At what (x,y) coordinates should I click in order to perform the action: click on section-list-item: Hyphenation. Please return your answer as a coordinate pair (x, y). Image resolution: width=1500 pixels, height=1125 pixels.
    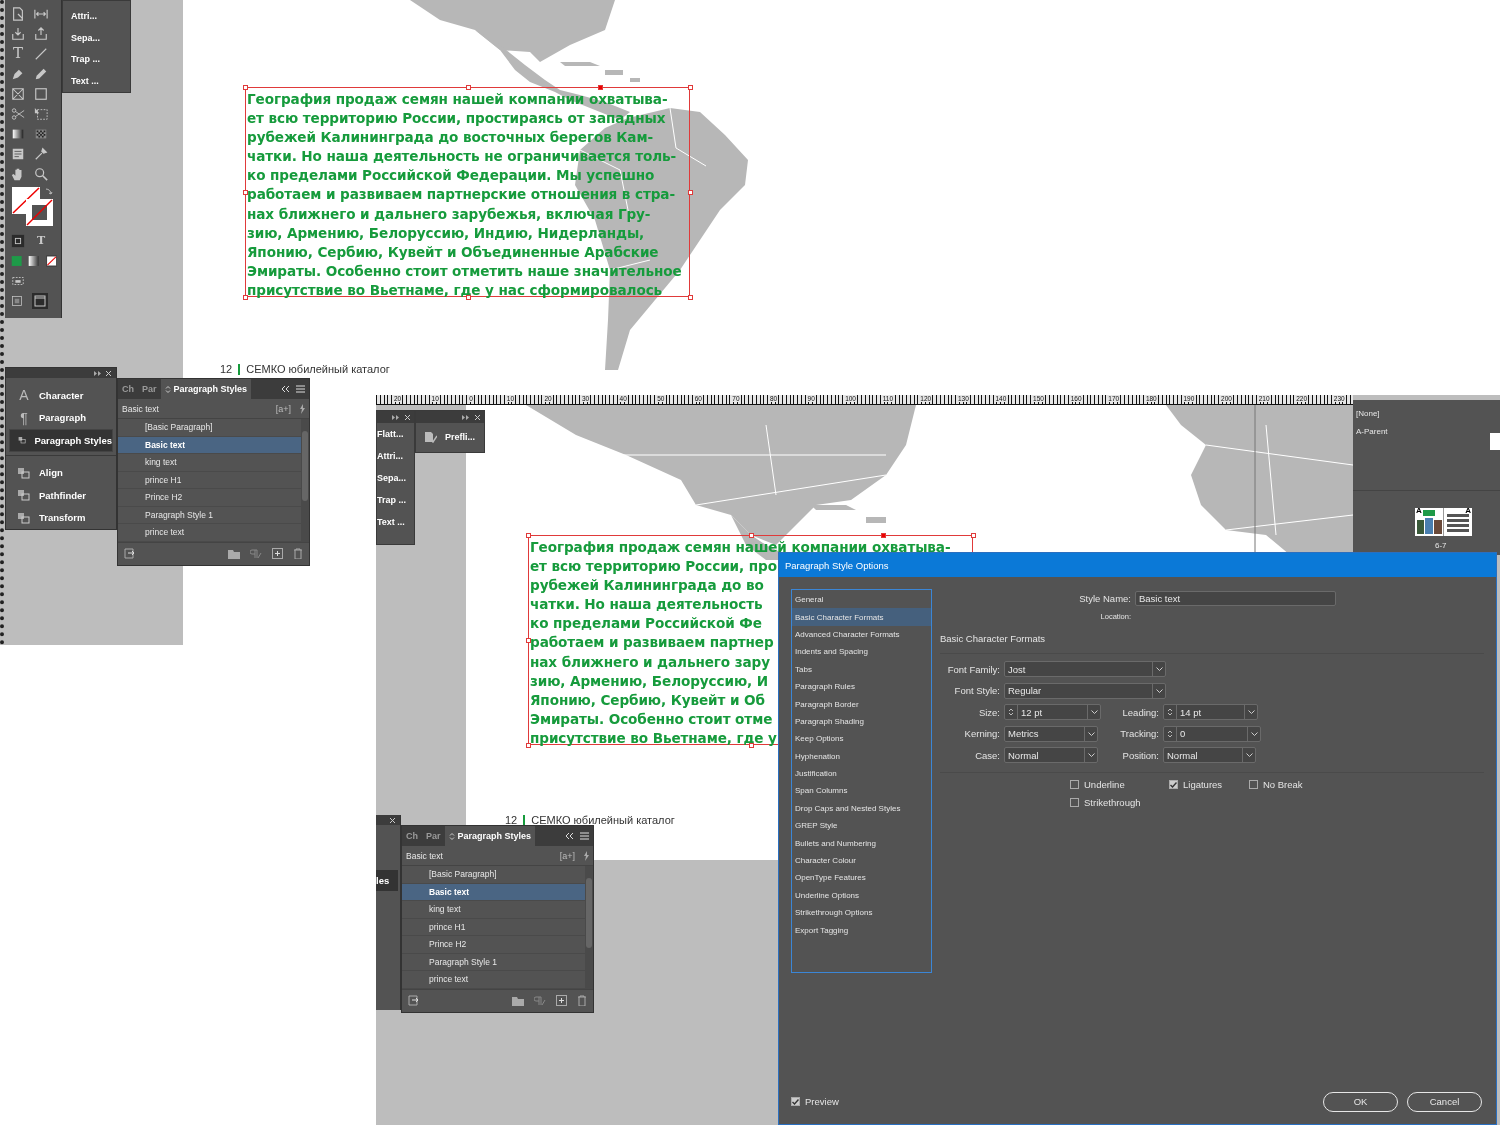
    Looking at the image, I should click on (861, 756).